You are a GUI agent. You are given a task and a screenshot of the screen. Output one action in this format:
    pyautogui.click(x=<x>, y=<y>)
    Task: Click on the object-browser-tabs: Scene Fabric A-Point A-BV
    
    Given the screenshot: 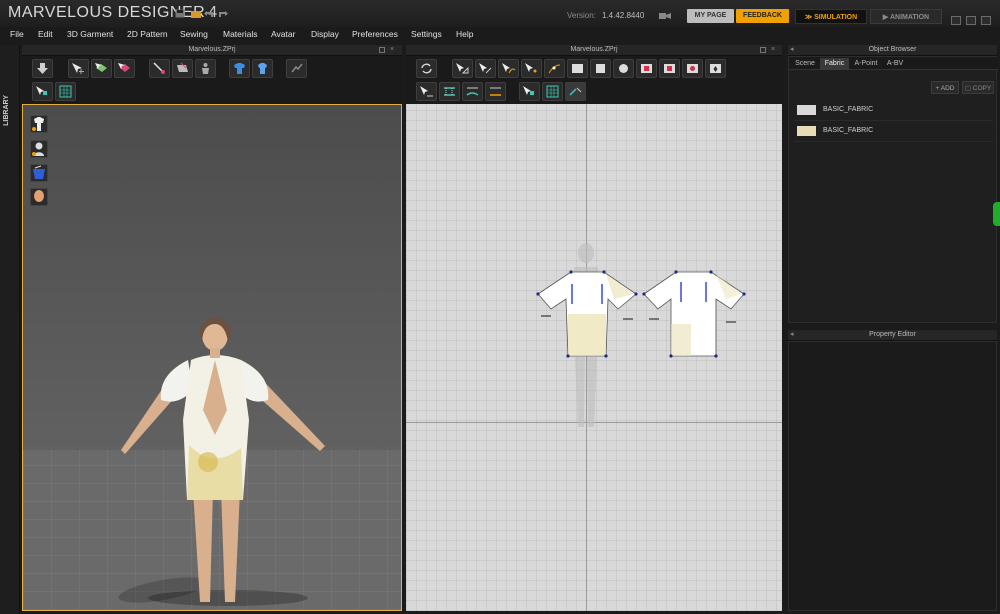 What is the action you would take?
    pyautogui.click(x=893, y=63)
    